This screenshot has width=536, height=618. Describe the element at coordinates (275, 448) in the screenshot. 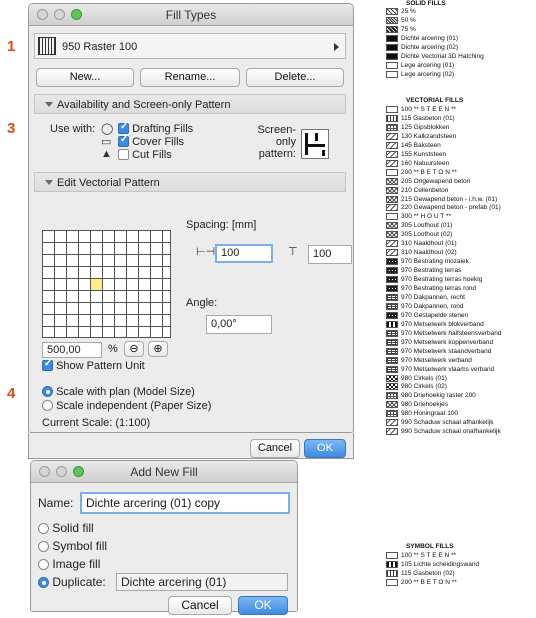

I see `cancel-button: Cancel` at that location.